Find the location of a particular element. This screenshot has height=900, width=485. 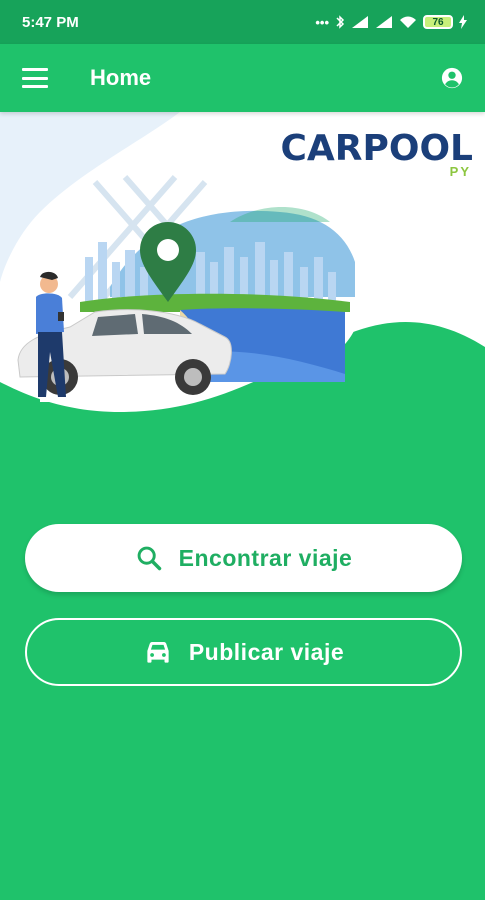

page-title: Home is located at coordinates (121, 77).